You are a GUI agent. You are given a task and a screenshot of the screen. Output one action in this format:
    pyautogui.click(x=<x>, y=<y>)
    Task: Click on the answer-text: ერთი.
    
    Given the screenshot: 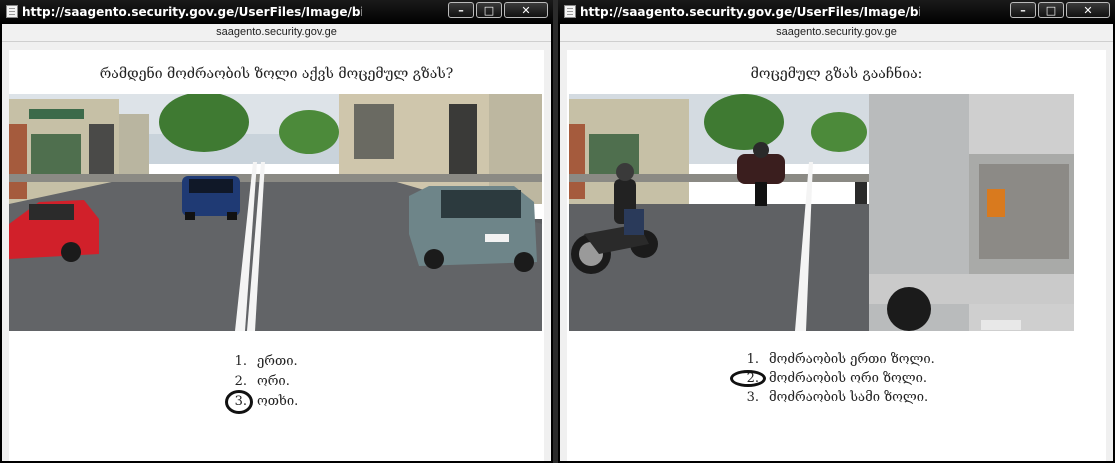 What is the action you would take?
    pyautogui.click(x=277, y=361)
    